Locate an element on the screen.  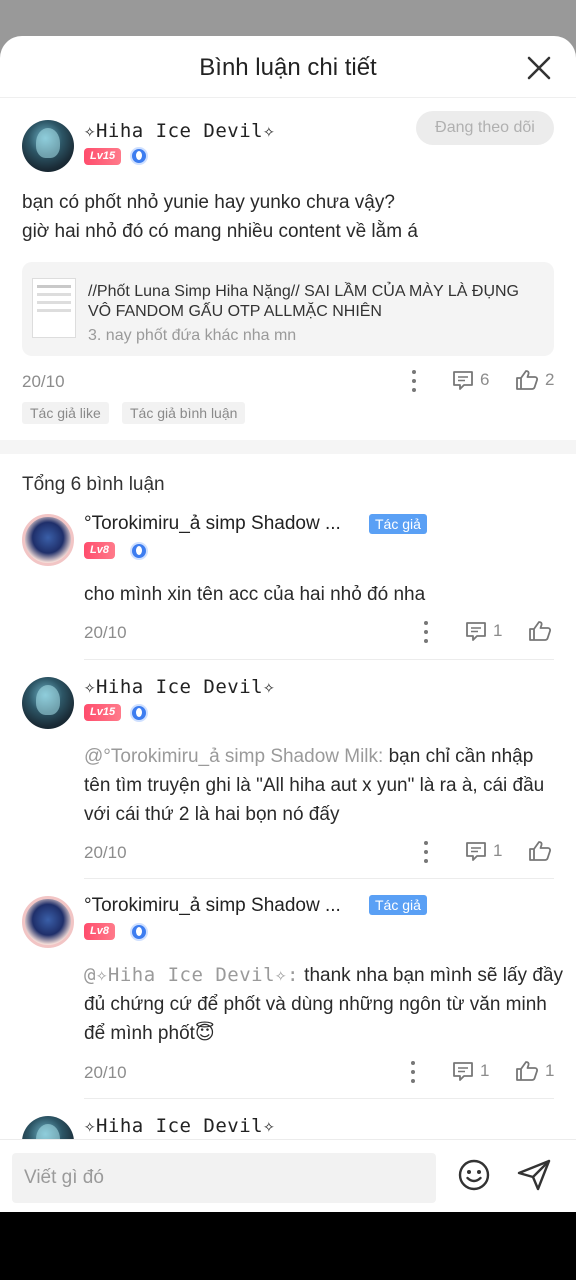
sheet-header: Bình luận chi tiết is located at coordinates (288, 67).